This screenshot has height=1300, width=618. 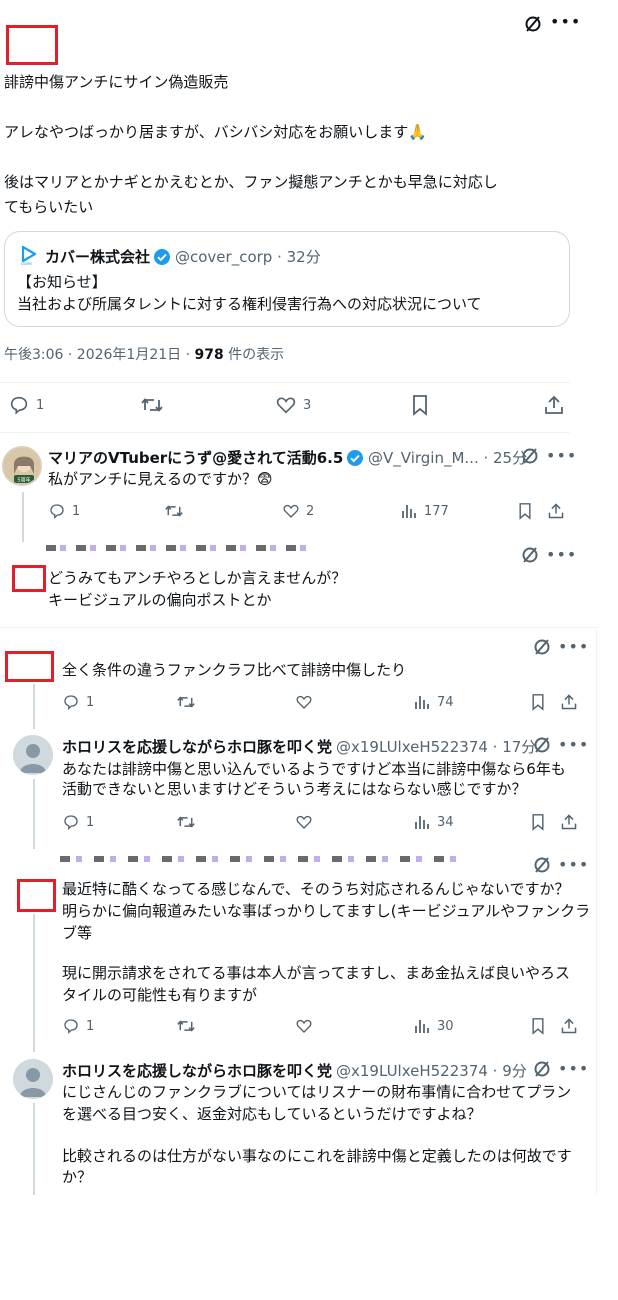 I want to click on like-button: 2, so click(x=298, y=511).